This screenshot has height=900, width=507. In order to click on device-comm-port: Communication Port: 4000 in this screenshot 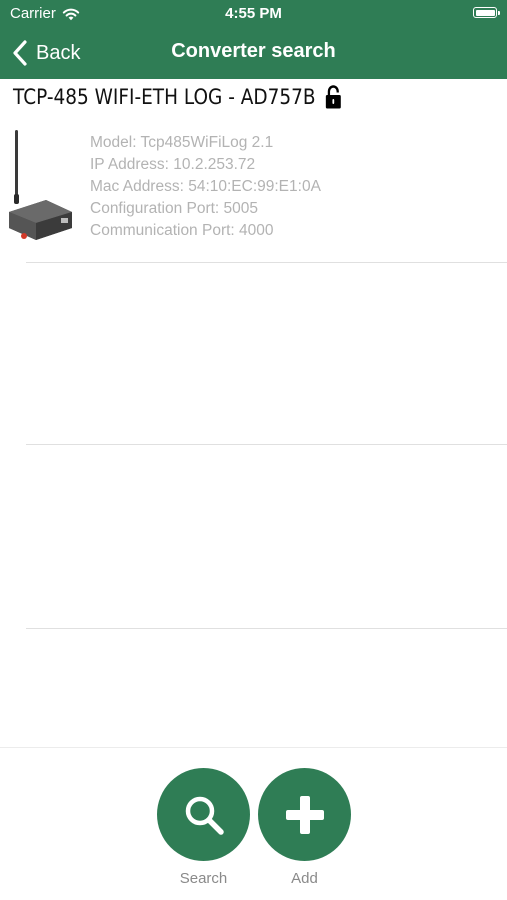, I will do `click(182, 230)`.